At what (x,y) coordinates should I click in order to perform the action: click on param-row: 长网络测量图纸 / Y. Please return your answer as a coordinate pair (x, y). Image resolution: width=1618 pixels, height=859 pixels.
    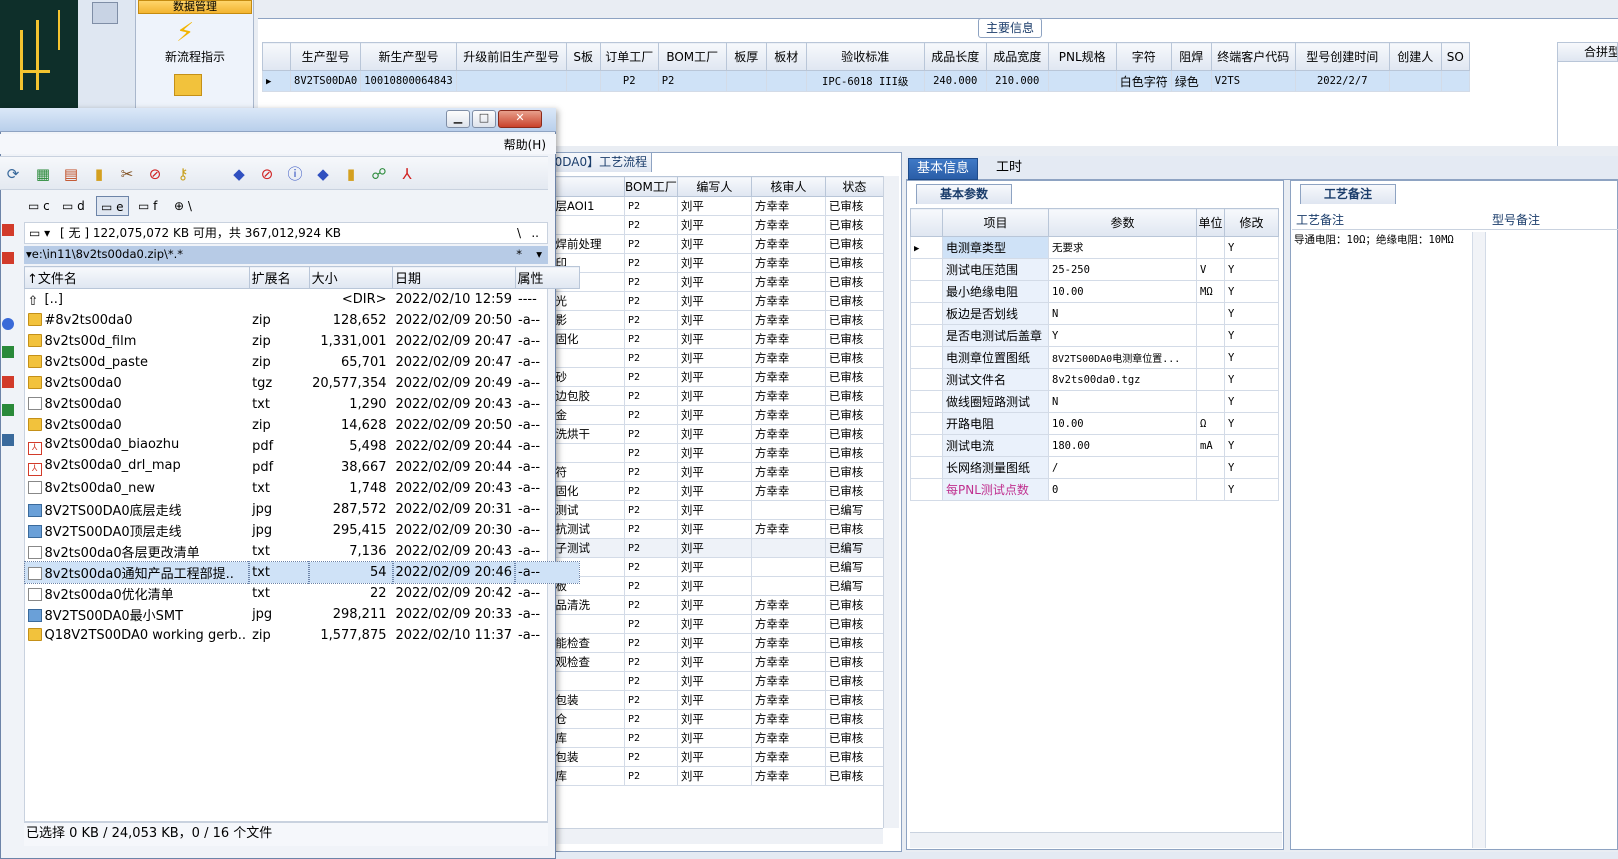
    Looking at the image, I should click on (1094, 467).